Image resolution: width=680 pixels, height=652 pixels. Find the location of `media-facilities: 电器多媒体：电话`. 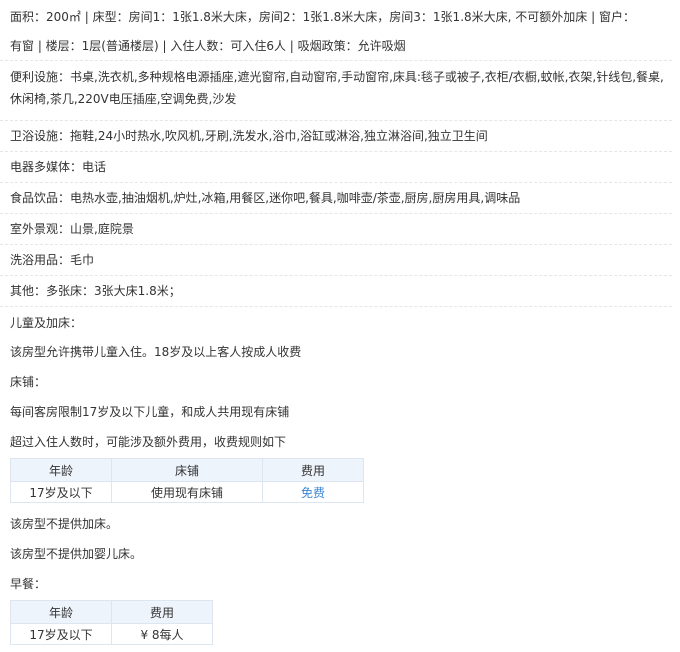

media-facilities: 电器多媒体：电话 is located at coordinates (58, 167).